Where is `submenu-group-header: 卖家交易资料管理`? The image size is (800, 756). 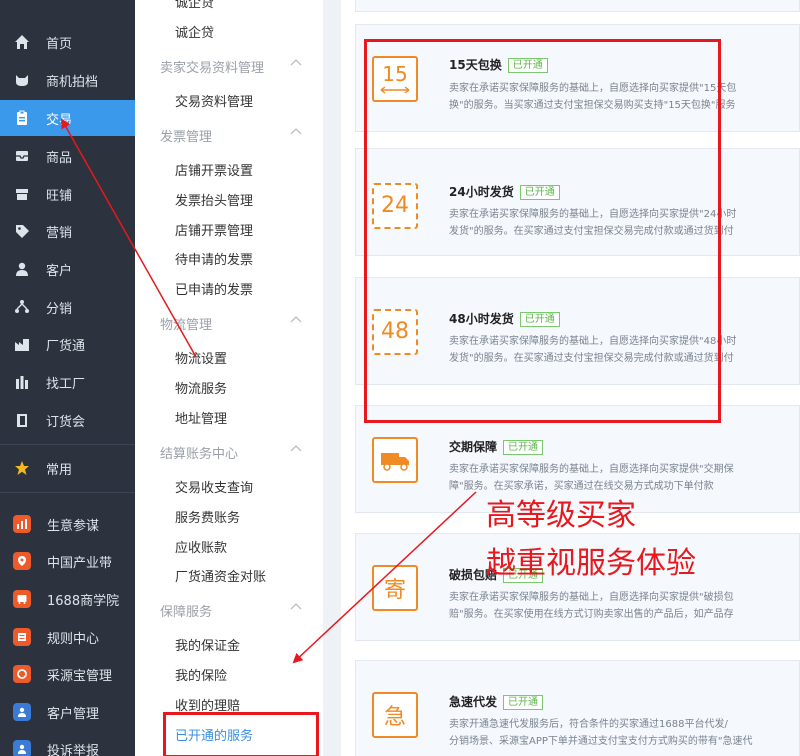 submenu-group-header: 卖家交易资料管理 is located at coordinates (235, 66).